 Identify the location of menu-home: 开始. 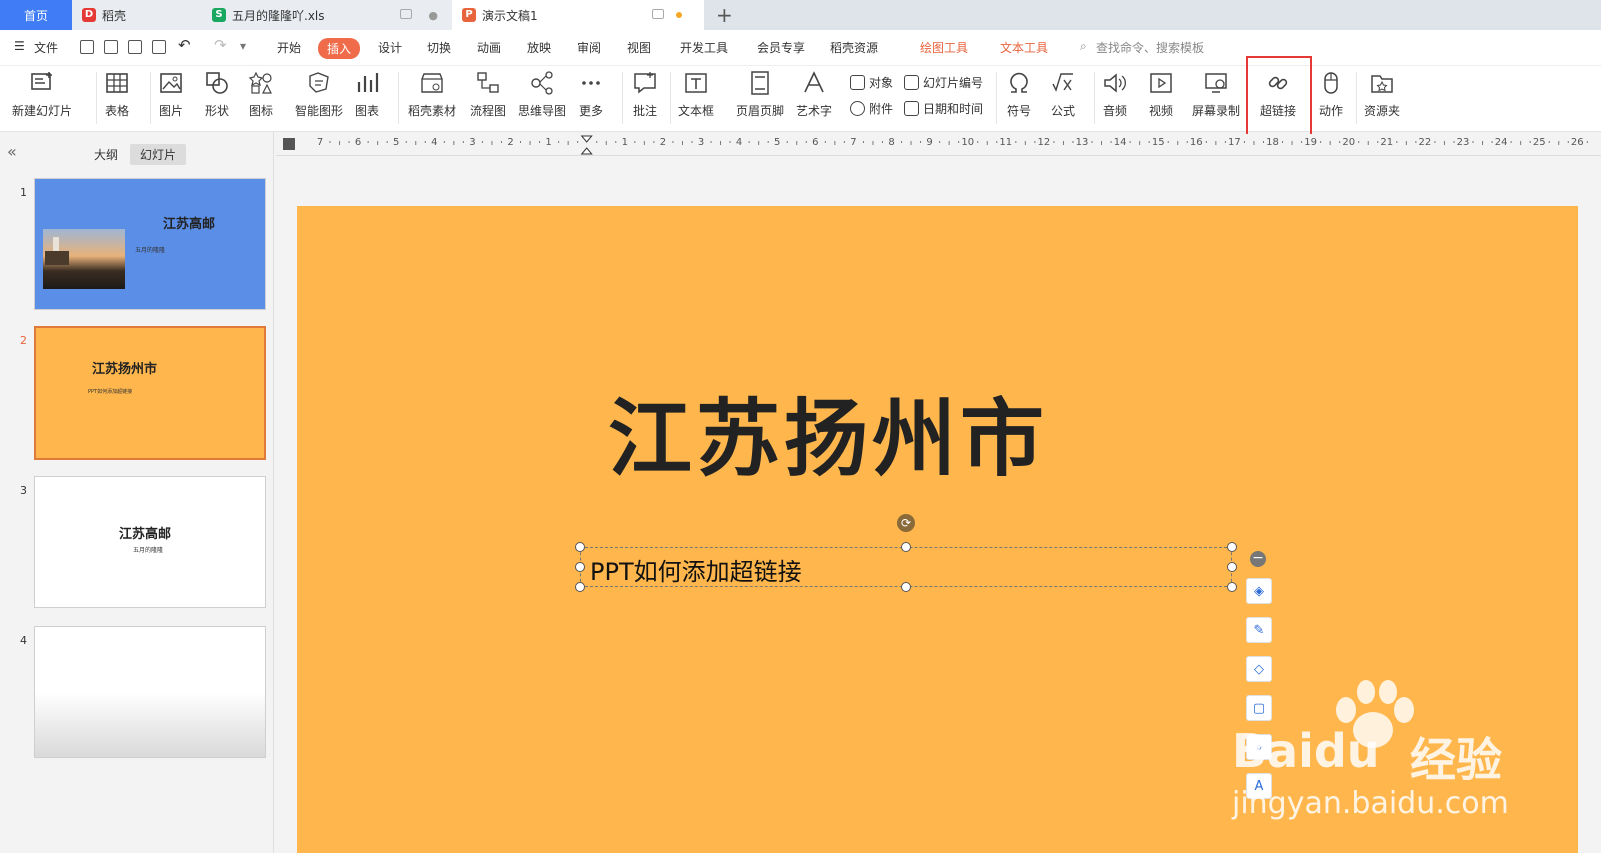
(289, 47).